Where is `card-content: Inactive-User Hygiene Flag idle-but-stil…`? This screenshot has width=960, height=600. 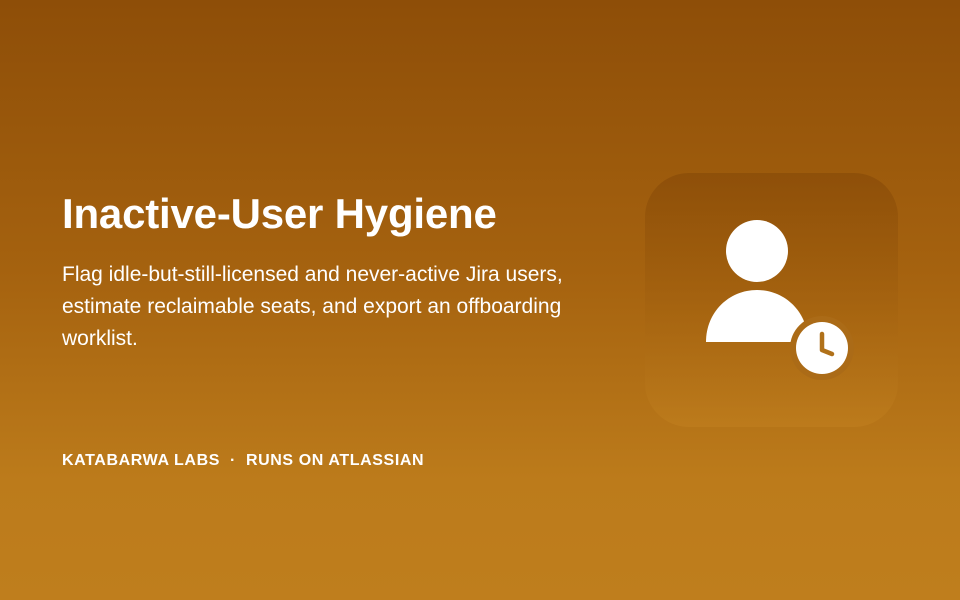 card-content: Inactive-User Hygiene Flag idle-but-stil… is located at coordinates (322, 272).